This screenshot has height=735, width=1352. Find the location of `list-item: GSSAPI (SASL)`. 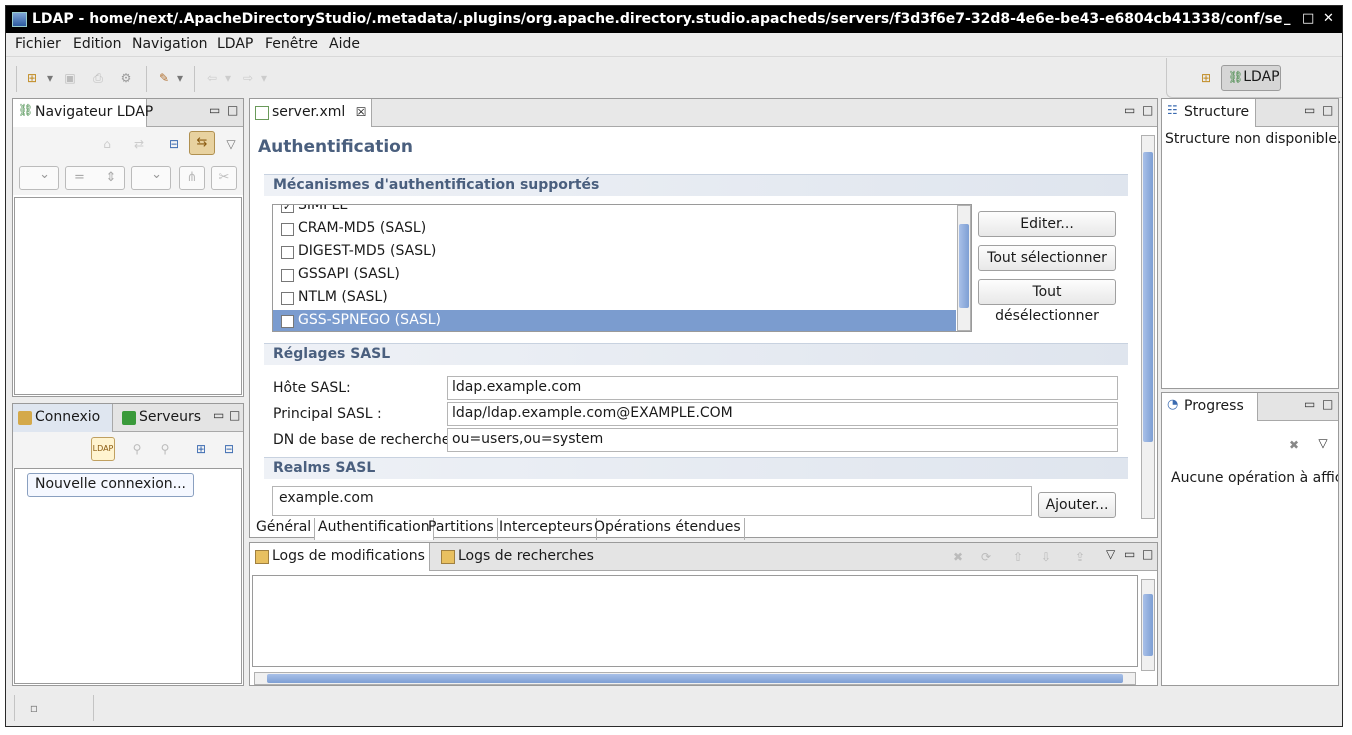

list-item: GSSAPI (SASL) is located at coordinates (614, 275).